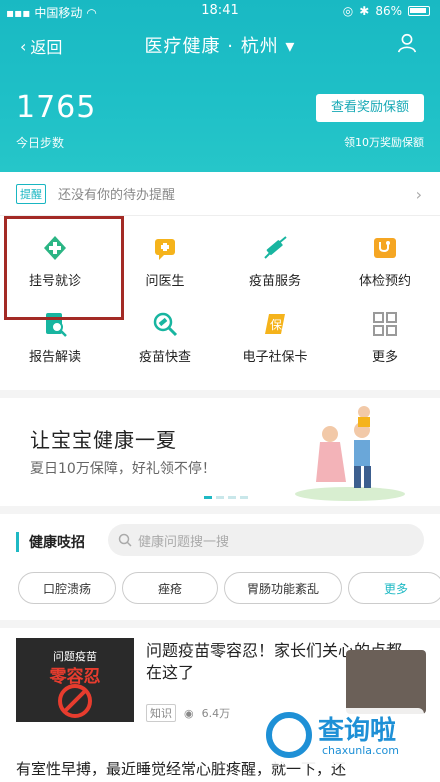  What do you see at coordinates (385, 338) in the screenshot?
I see `service-more: 更多` at bounding box center [385, 338].